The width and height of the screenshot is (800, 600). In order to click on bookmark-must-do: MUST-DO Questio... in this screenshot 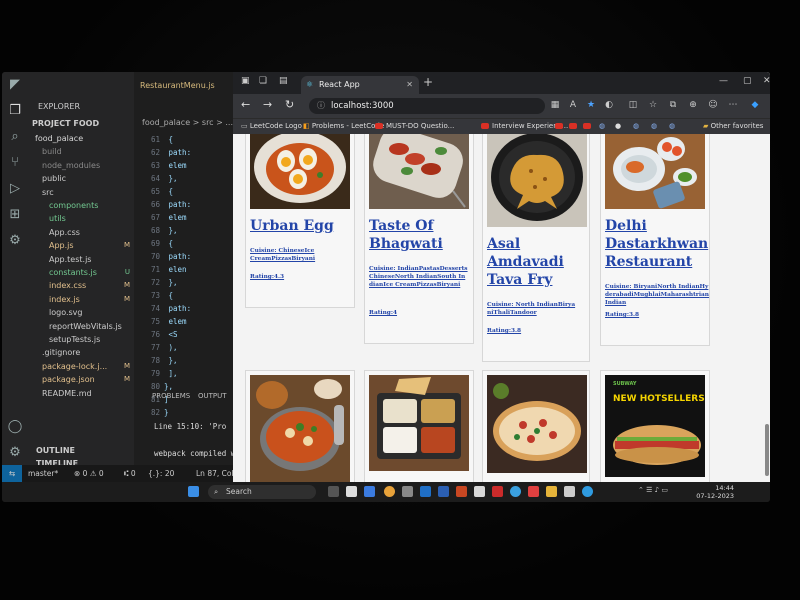, I will do `click(414, 126)`.